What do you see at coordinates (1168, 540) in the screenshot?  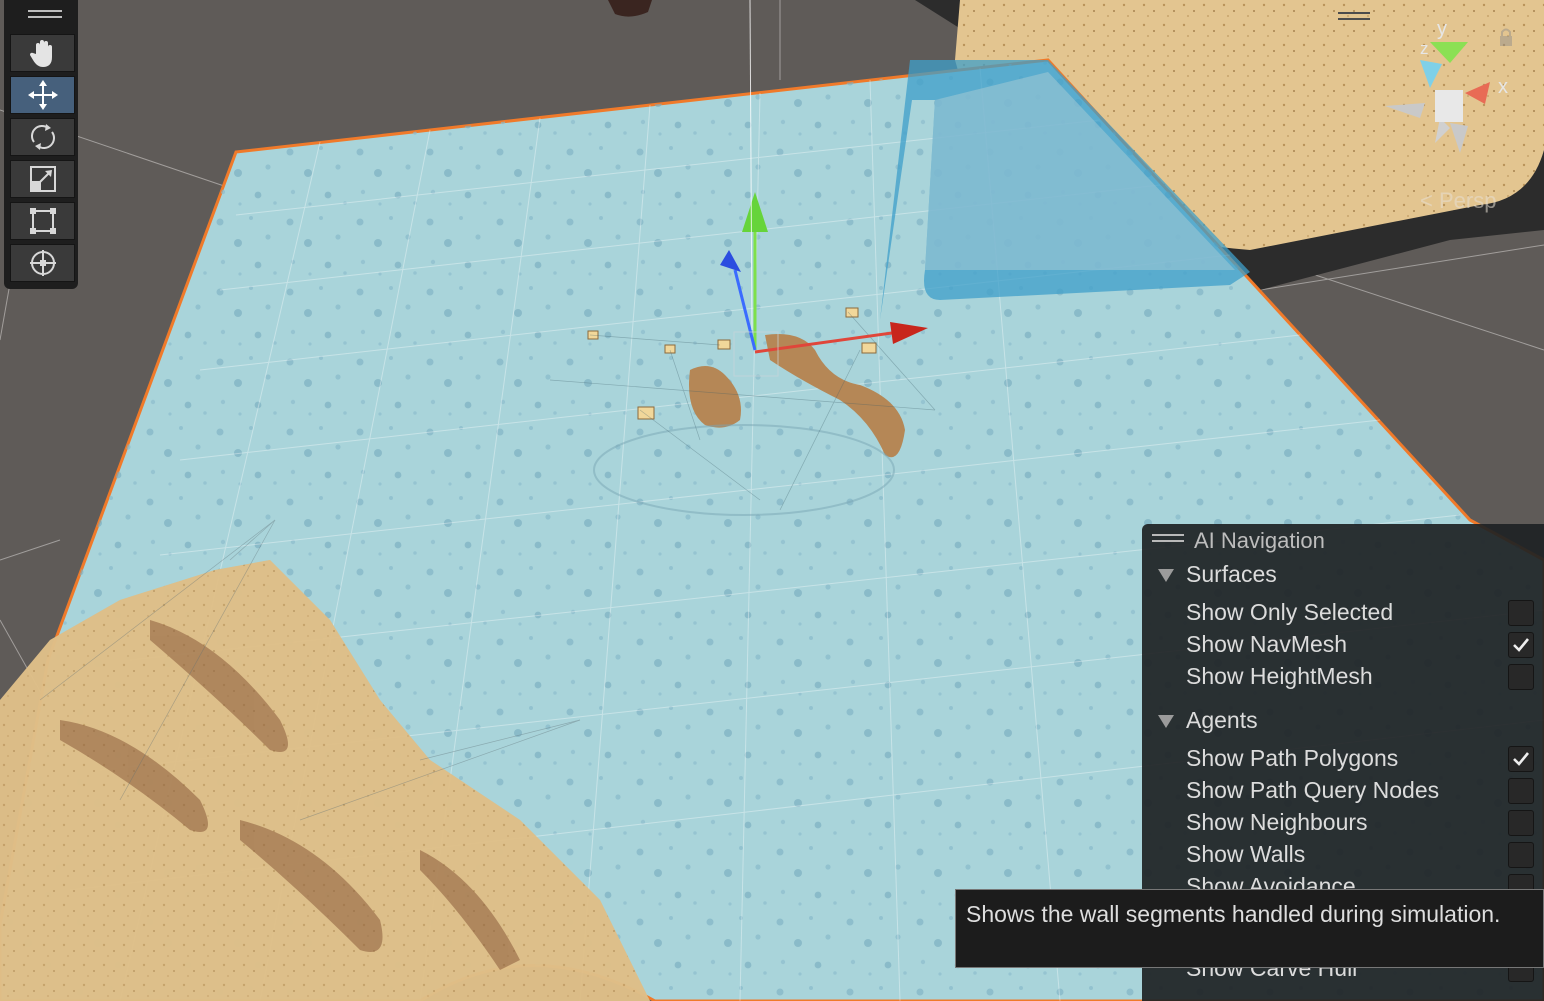 I see `panel-grip-icon` at bounding box center [1168, 540].